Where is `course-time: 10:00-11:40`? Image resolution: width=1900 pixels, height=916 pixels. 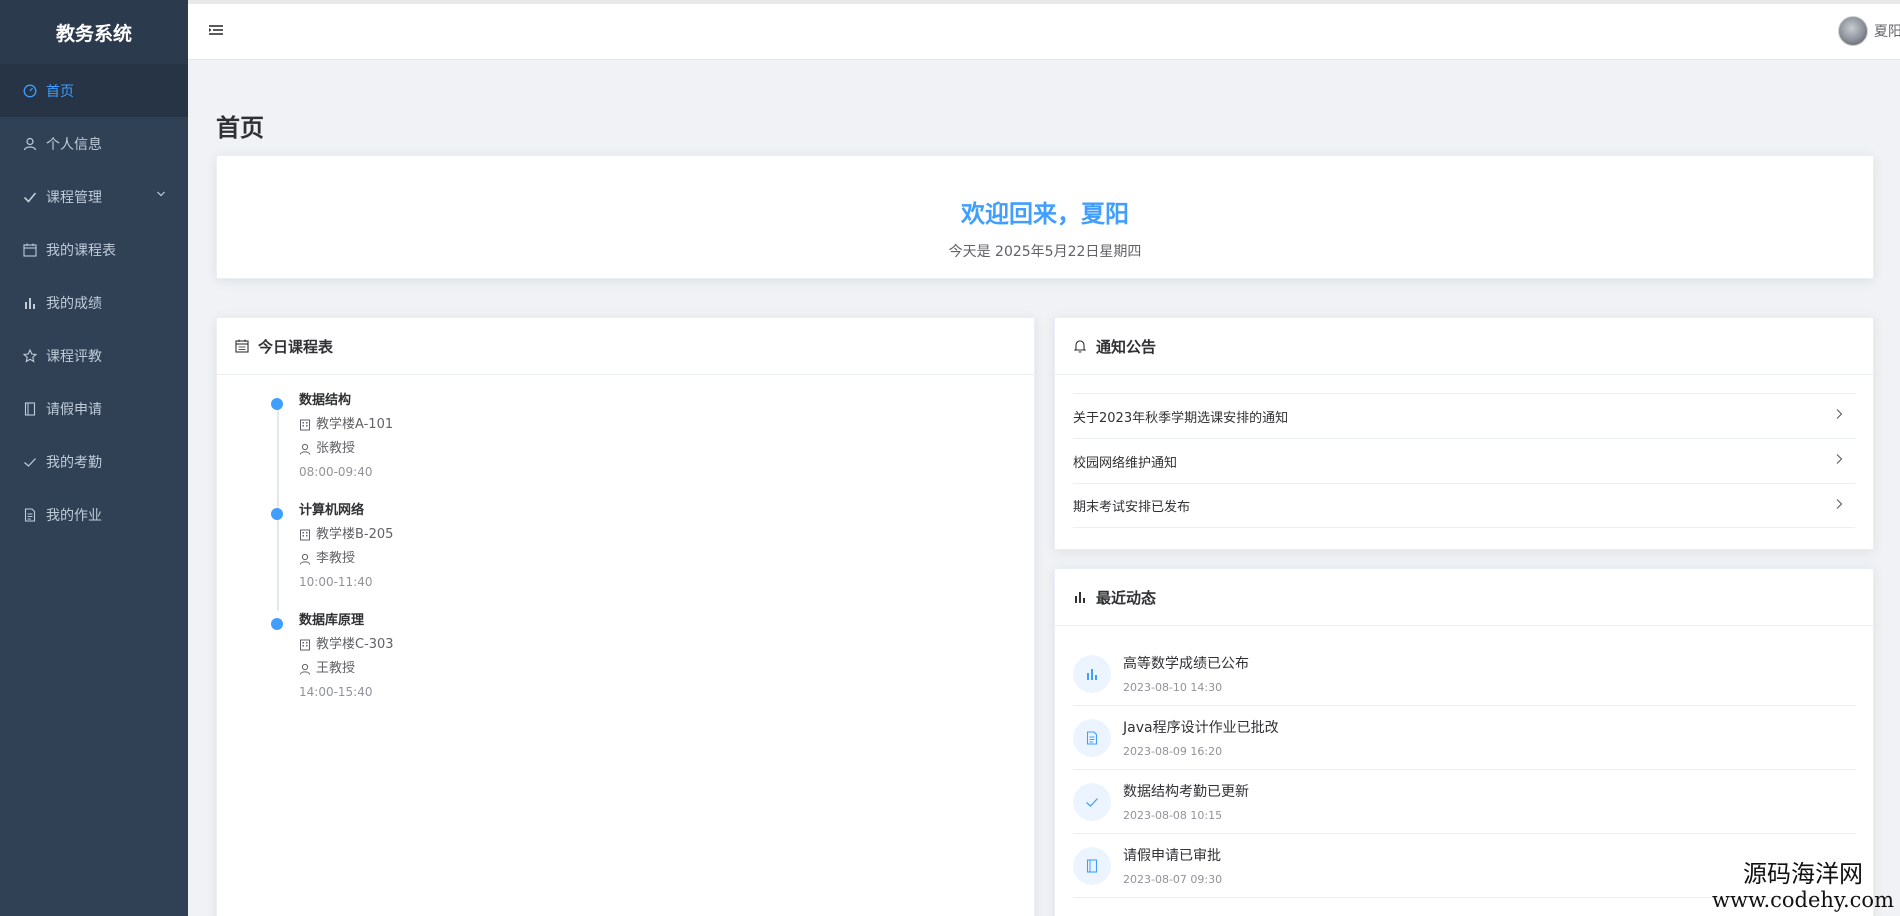
course-time: 10:00-11:40 is located at coordinates (336, 582).